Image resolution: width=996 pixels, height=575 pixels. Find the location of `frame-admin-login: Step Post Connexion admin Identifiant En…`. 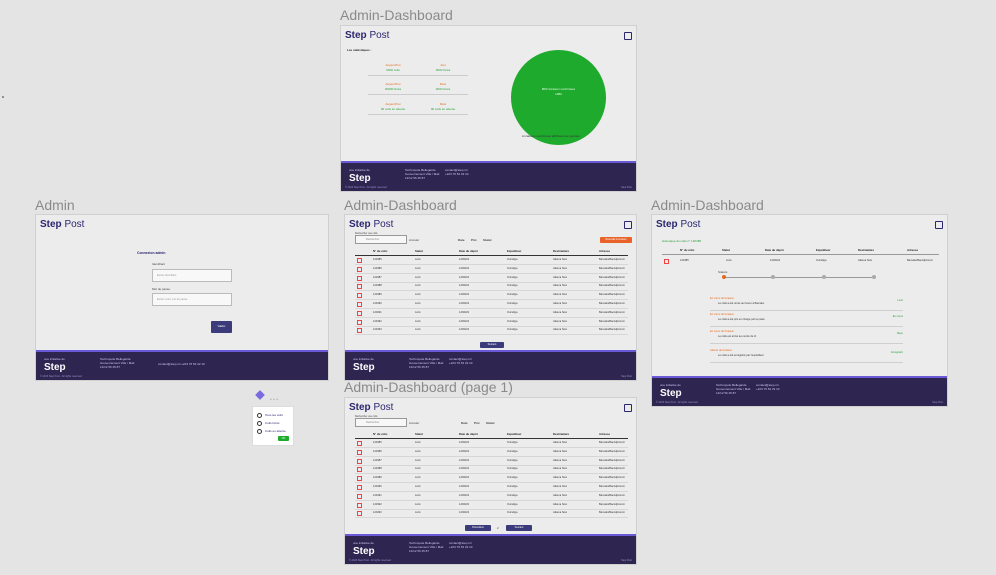

frame-admin-login: Step Post Connexion admin Identifiant En… is located at coordinates (182, 297).